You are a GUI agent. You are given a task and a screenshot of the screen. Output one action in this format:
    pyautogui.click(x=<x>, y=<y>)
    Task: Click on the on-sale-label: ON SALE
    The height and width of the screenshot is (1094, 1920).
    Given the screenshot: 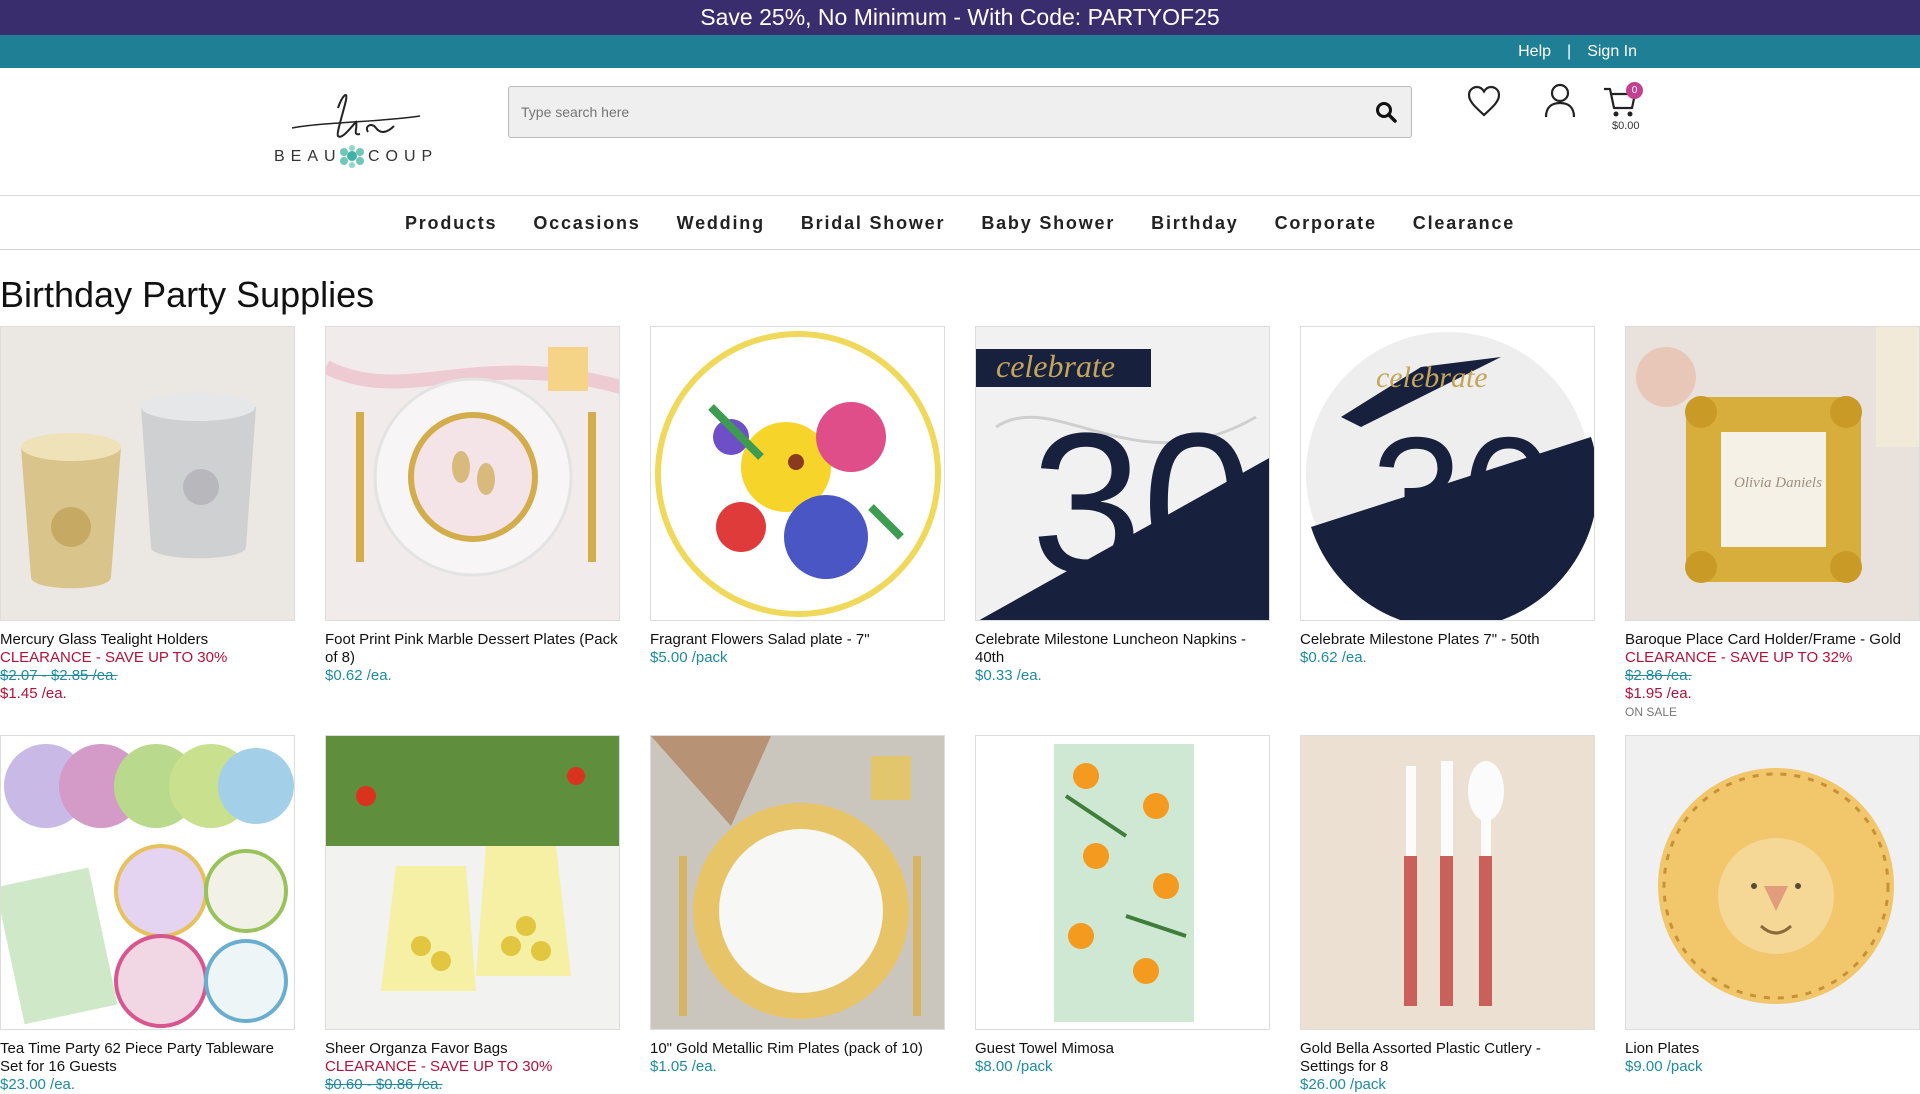 What is the action you would take?
    pyautogui.click(x=1651, y=712)
    